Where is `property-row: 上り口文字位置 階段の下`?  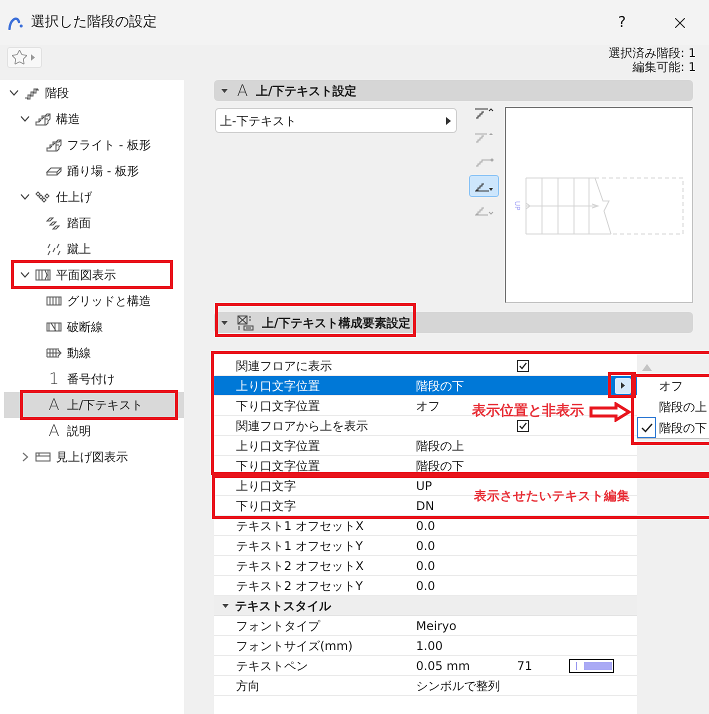 property-row: 上り口文字位置 階段の下 is located at coordinates (425, 386).